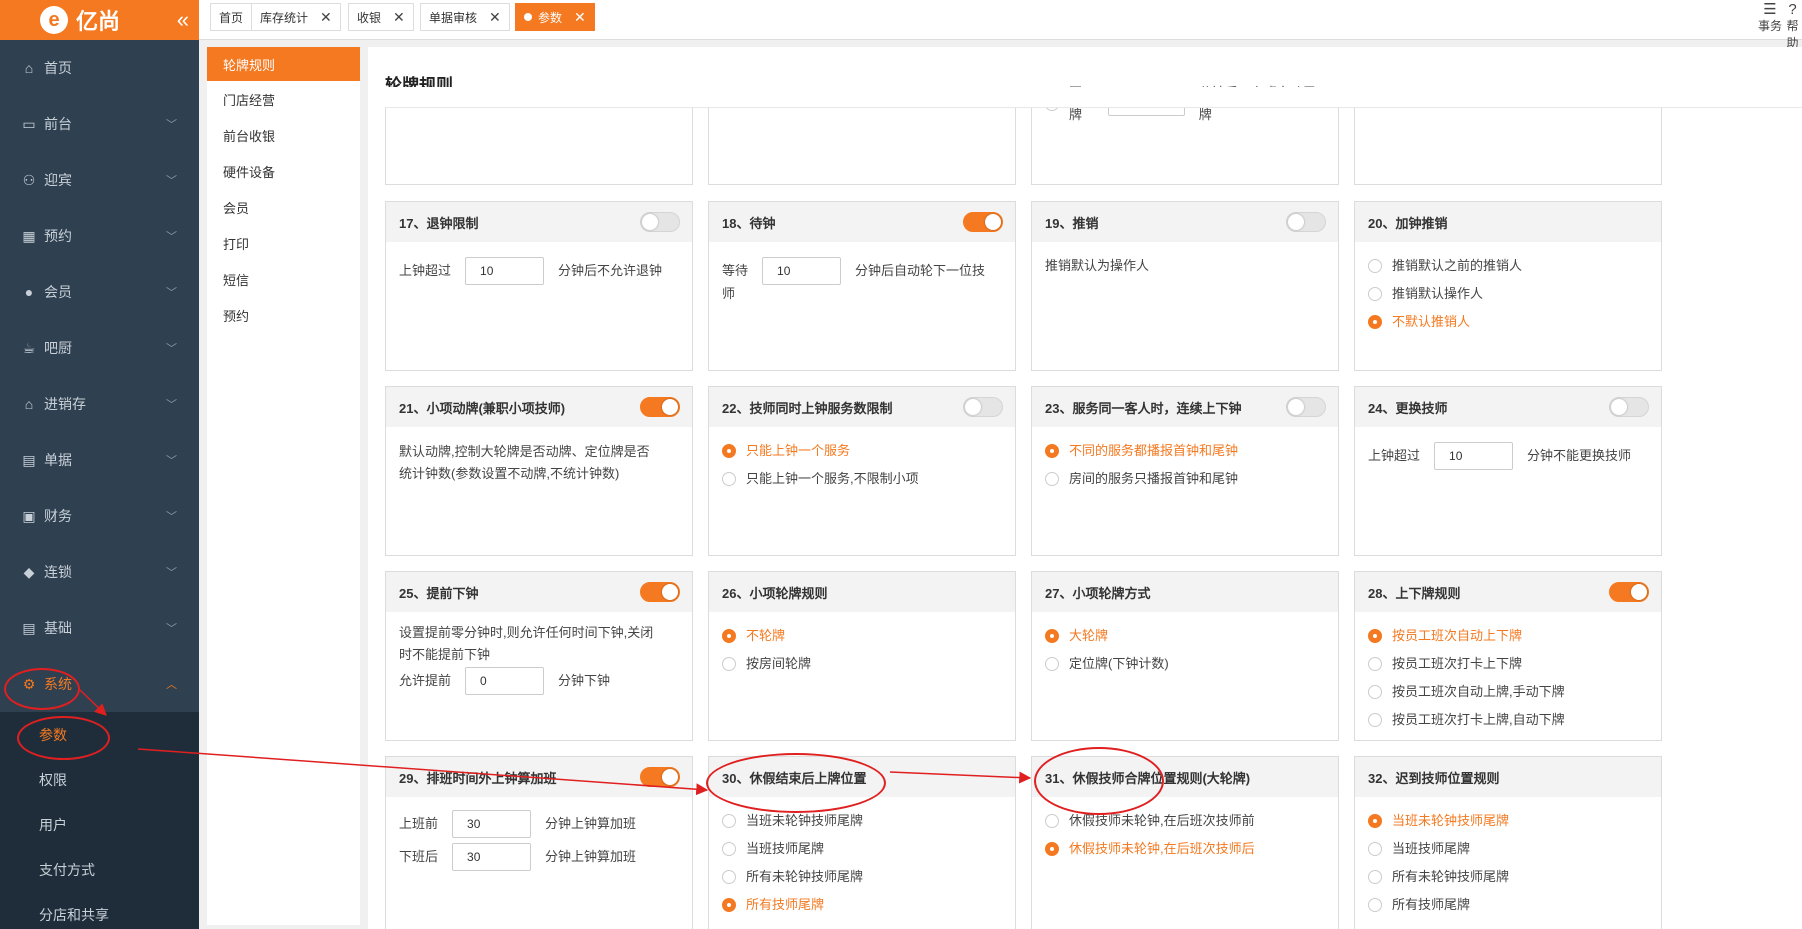 The image size is (1802, 929). I want to click on radio-label: 只能上钟一个服务, so click(798, 450).